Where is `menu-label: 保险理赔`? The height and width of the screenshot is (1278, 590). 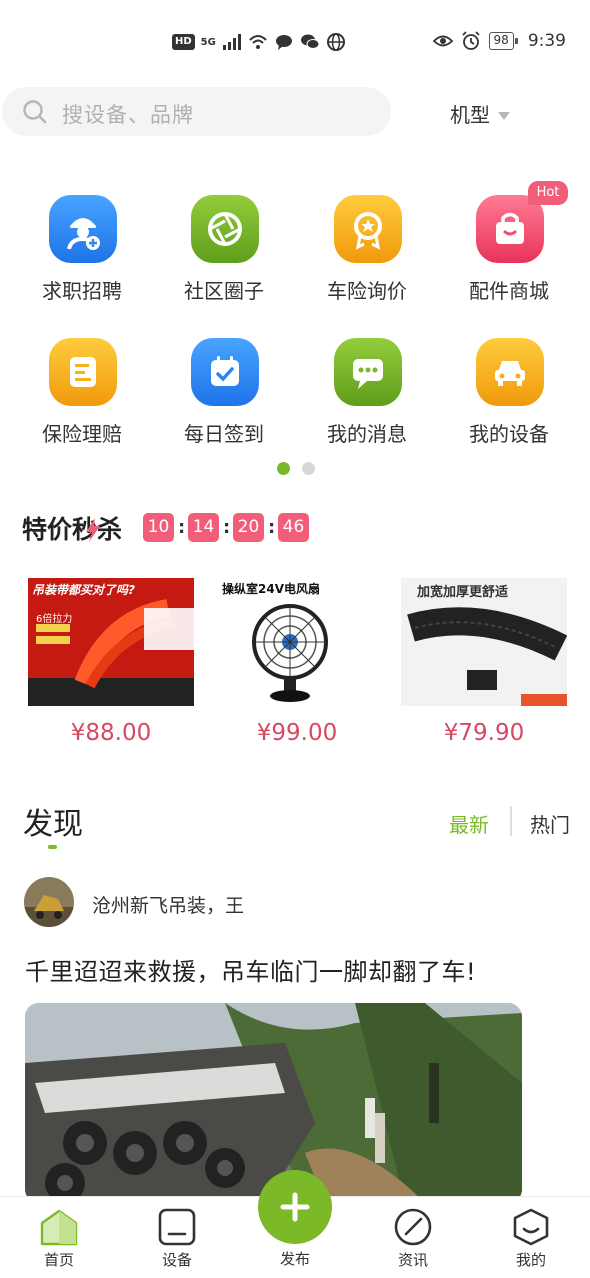 menu-label: 保险理赔 is located at coordinates (82, 434).